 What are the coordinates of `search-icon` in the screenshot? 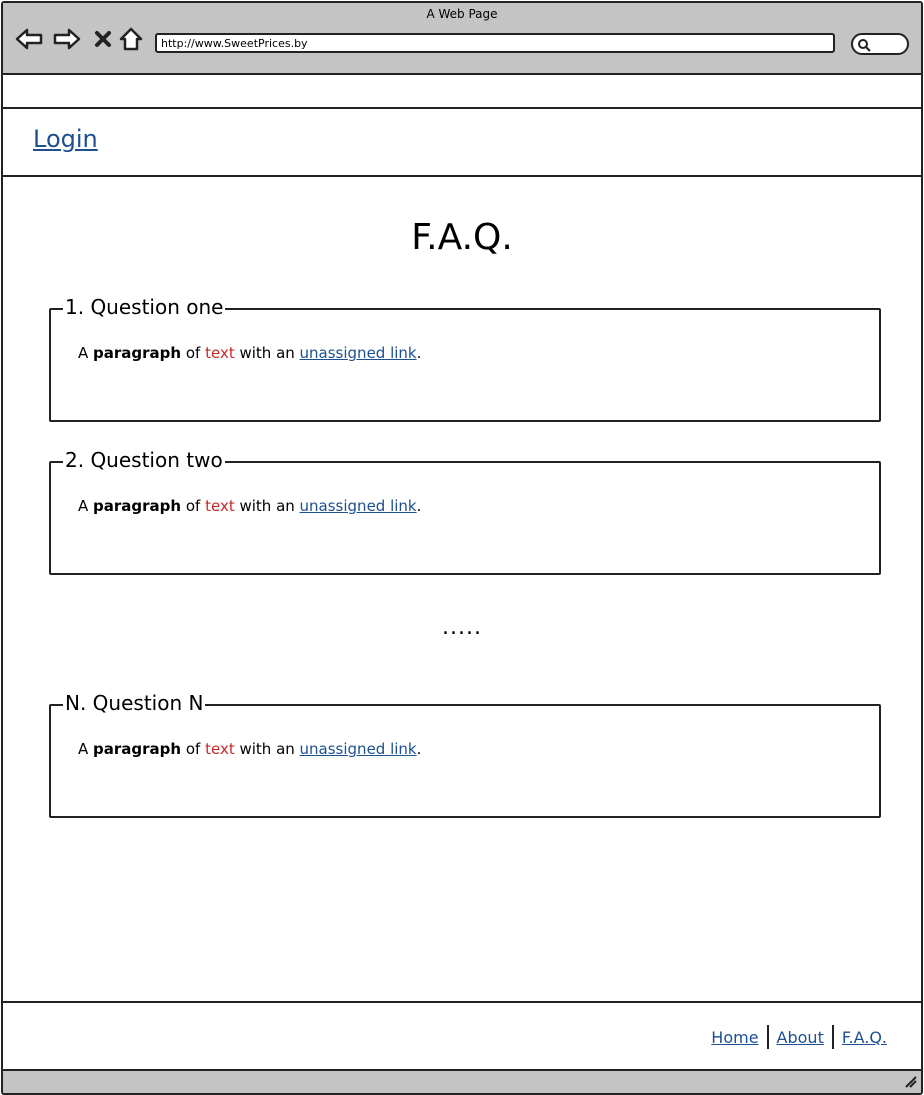 It's located at (864, 45).